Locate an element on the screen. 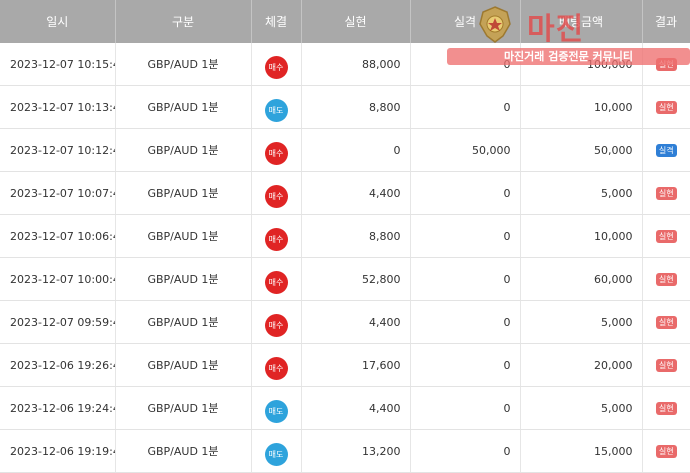  cell-bet-amount: 100,000 is located at coordinates (581, 64).